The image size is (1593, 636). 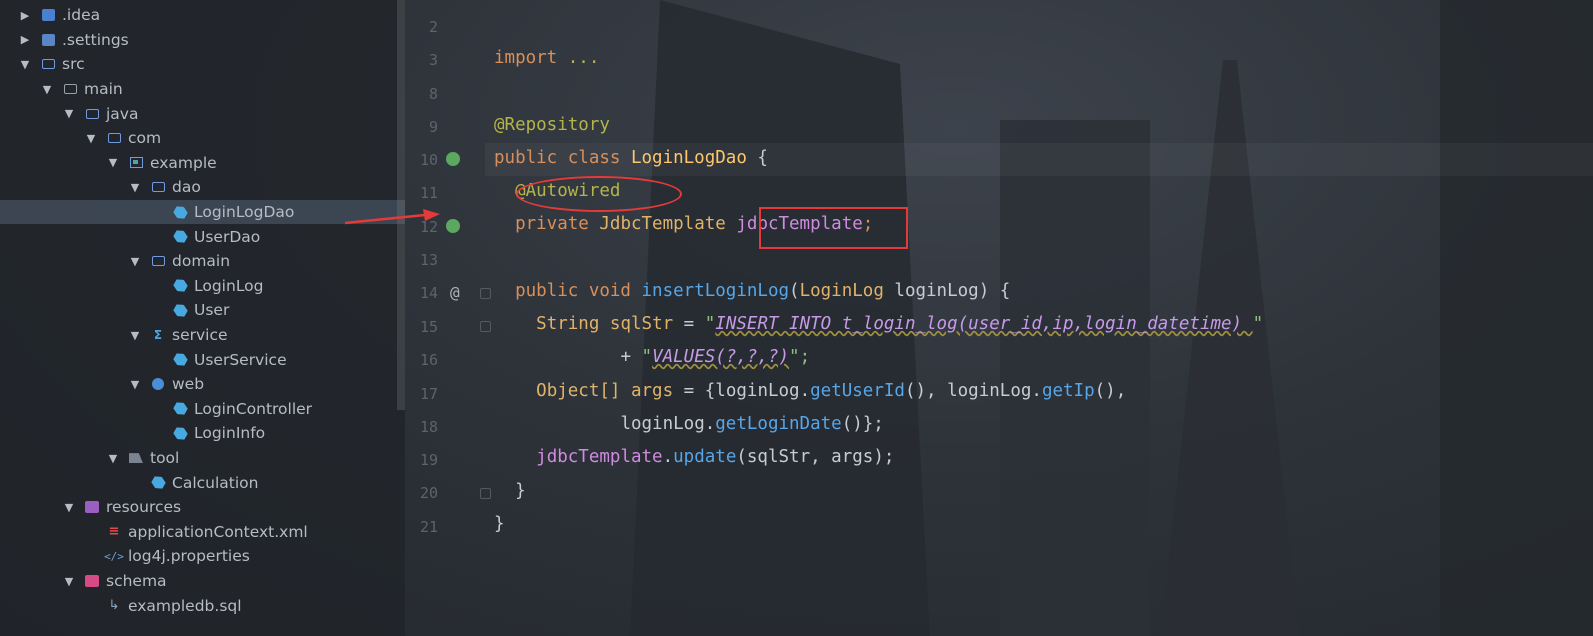 I want to click on tree-item: ▶UserService, so click(x=202, y=359).